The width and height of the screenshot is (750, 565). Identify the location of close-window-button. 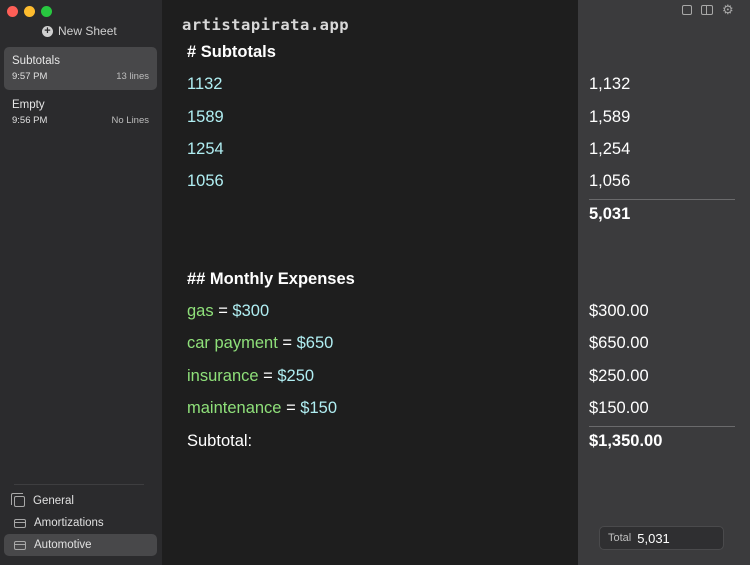
(12, 11).